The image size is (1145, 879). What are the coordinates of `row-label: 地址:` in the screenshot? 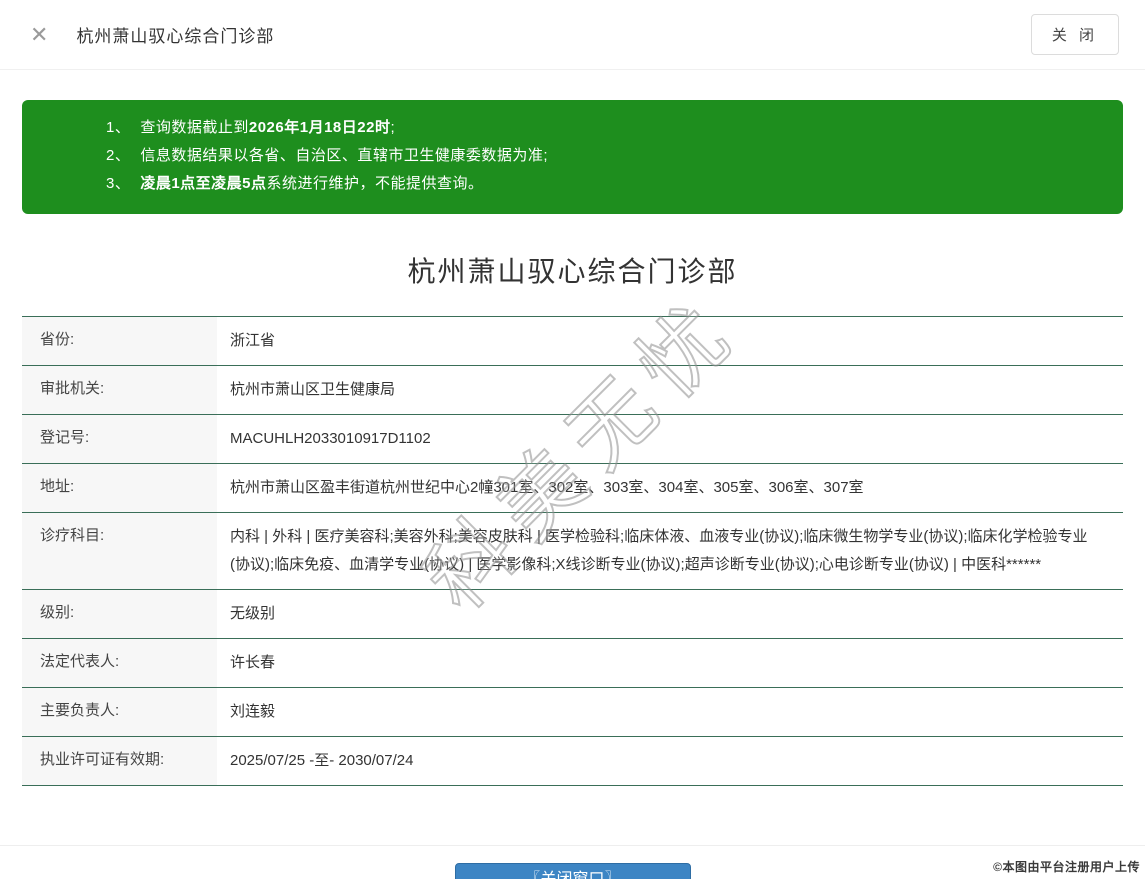 It's located at (119, 488).